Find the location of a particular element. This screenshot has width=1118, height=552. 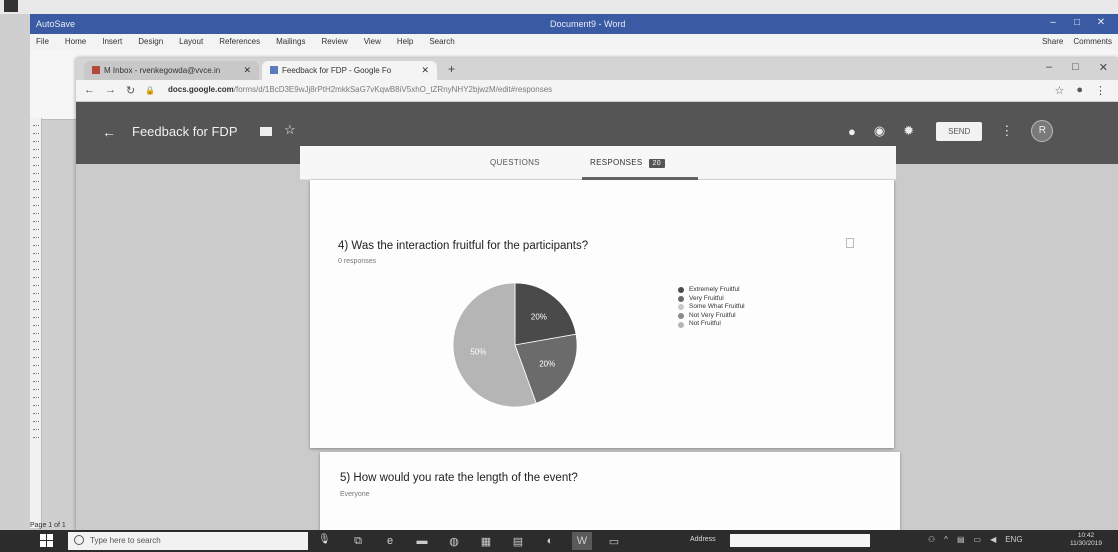

tab-questions: QUESTIONS is located at coordinates (515, 162).